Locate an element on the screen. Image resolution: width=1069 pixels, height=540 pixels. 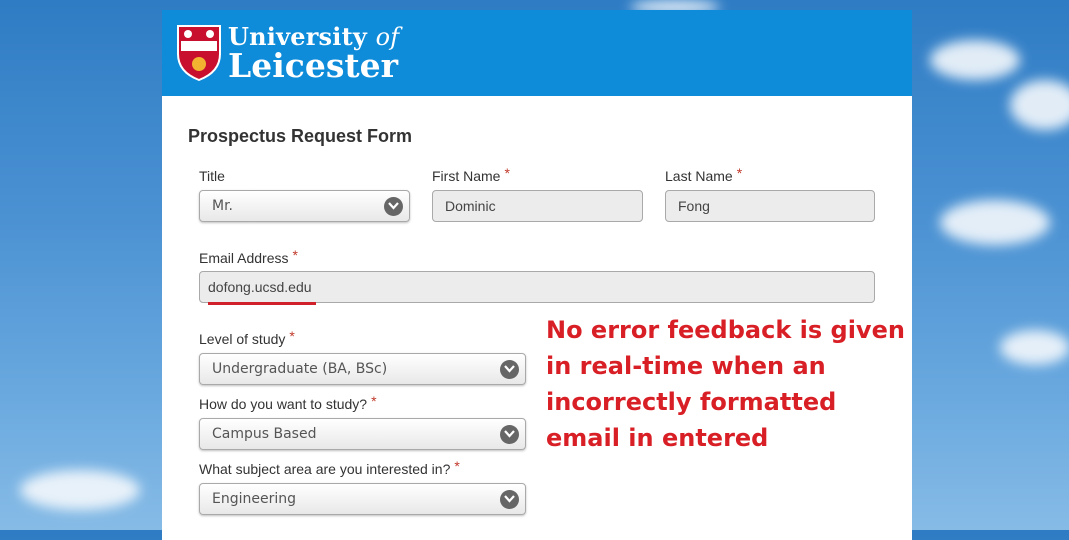
email-field: dofong.ucsd.edu is located at coordinates (537, 288).